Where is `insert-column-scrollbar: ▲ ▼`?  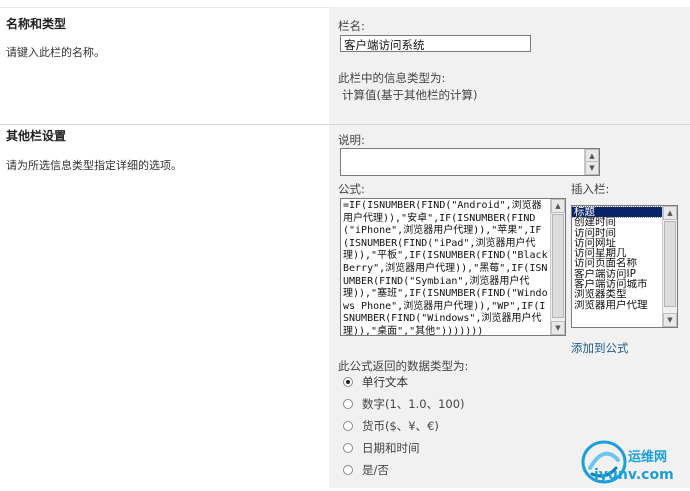
insert-column-scrollbar: ▲ ▼ is located at coordinates (669, 266).